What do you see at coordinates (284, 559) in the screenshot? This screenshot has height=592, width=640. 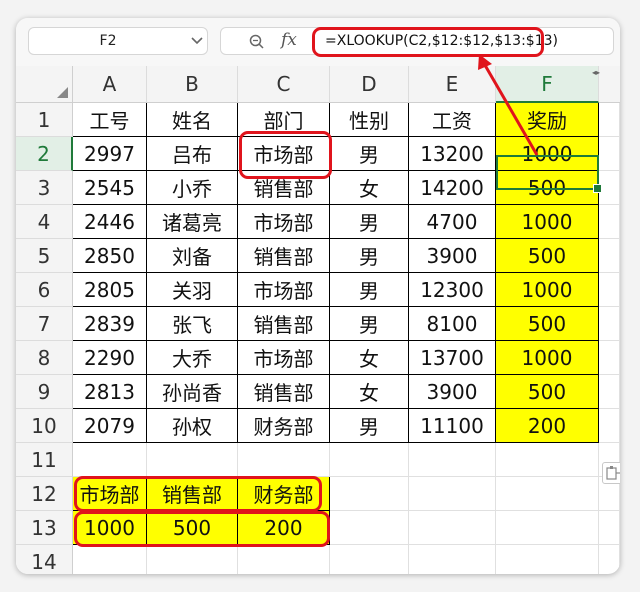 I see `cell-c14` at bounding box center [284, 559].